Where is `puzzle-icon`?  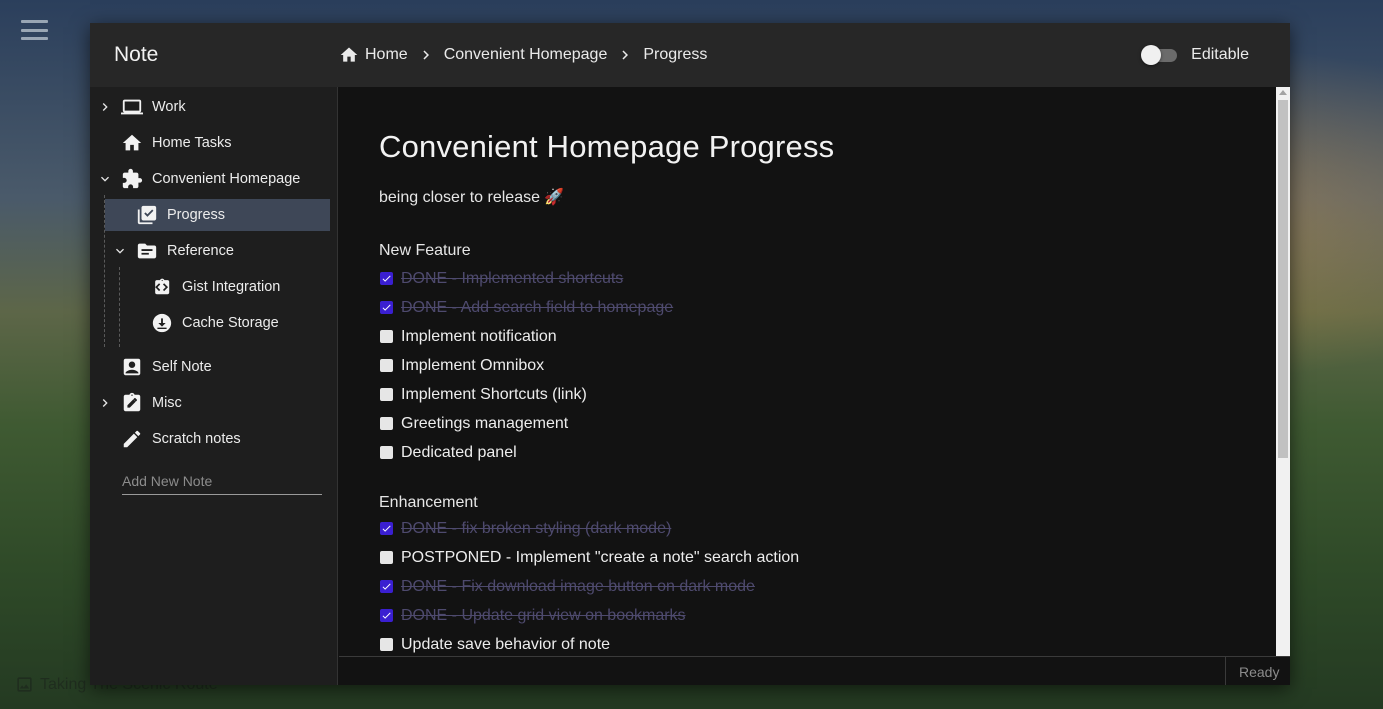 puzzle-icon is located at coordinates (132, 179).